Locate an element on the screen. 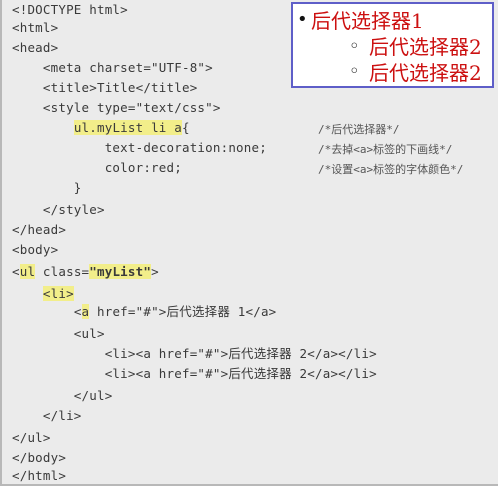 Image resolution: width=498 pixels, height=486 pixels. class-attr: class= is located at coordinates (62, 271).